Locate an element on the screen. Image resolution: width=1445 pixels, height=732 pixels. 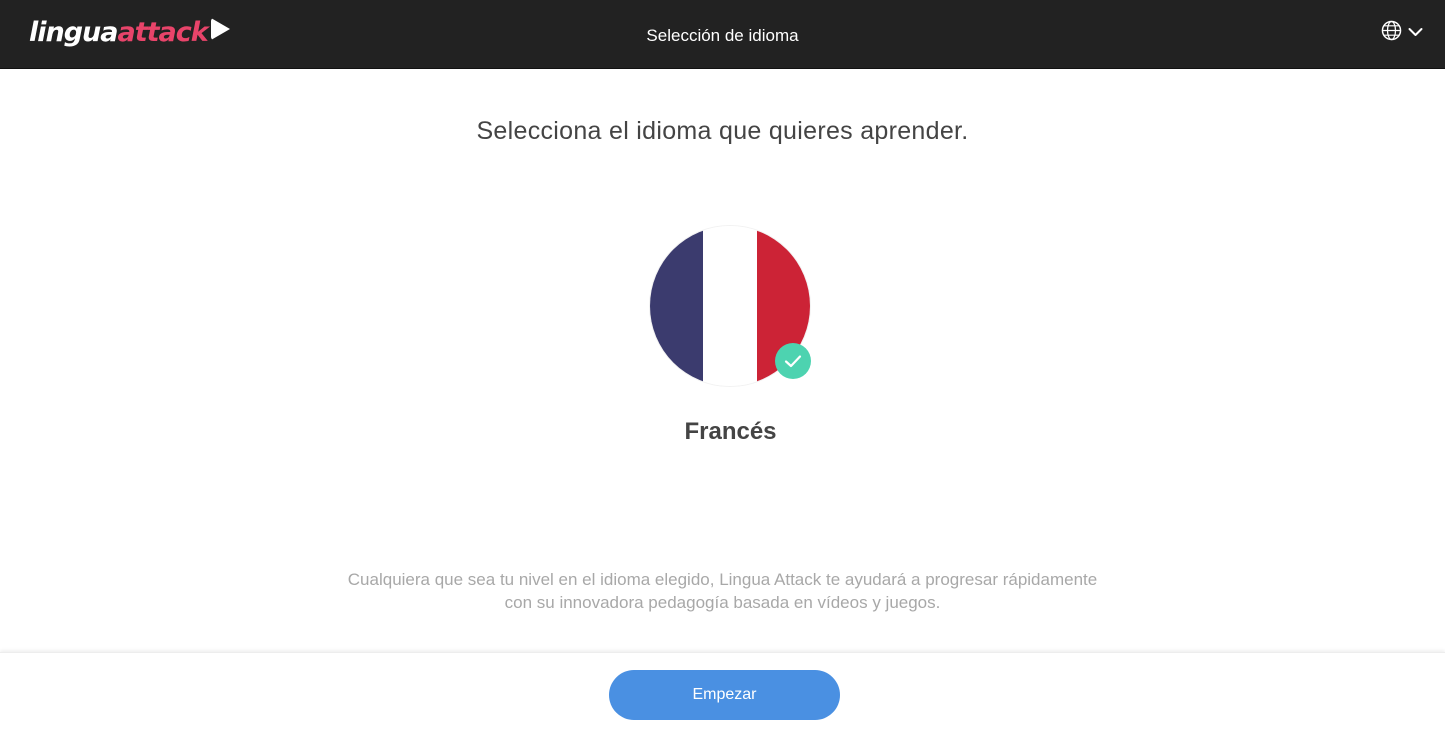
flag-stripe-white is located at coordinates (730, 306).